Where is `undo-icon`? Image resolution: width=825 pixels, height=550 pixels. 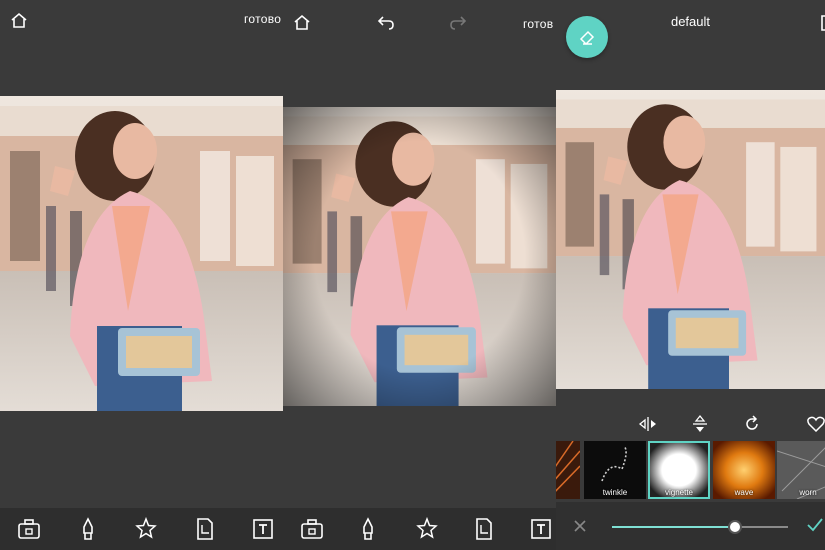
undo-icon is located at coordinates (386, 23).